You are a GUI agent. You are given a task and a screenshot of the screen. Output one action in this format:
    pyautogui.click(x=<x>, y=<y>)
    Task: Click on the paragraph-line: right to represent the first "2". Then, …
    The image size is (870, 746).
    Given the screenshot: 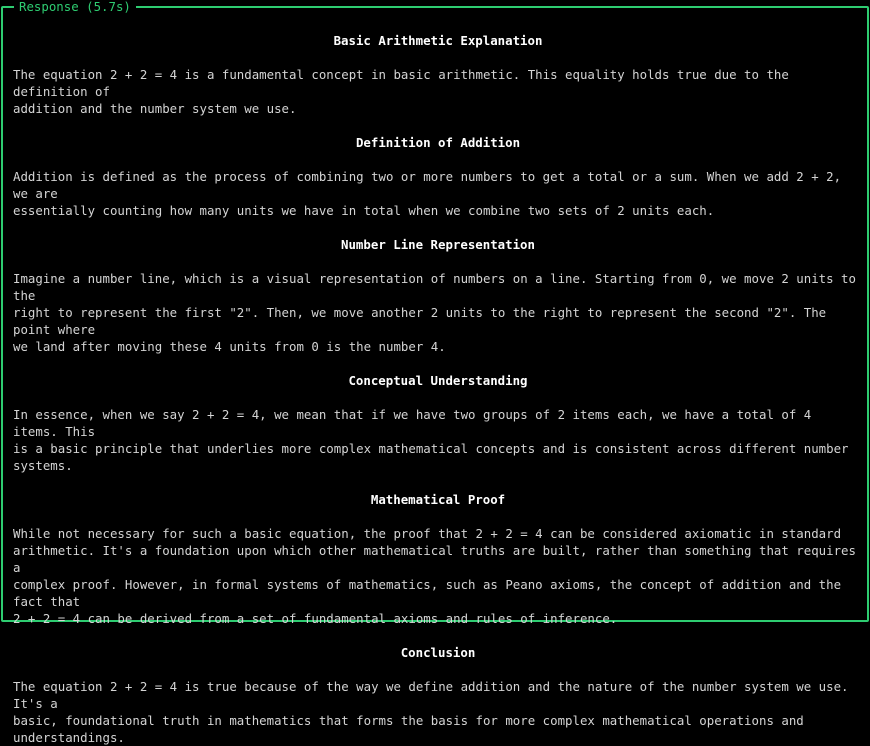 What is the action you would take?
    pyautogui.click(x=420, y=321)
    